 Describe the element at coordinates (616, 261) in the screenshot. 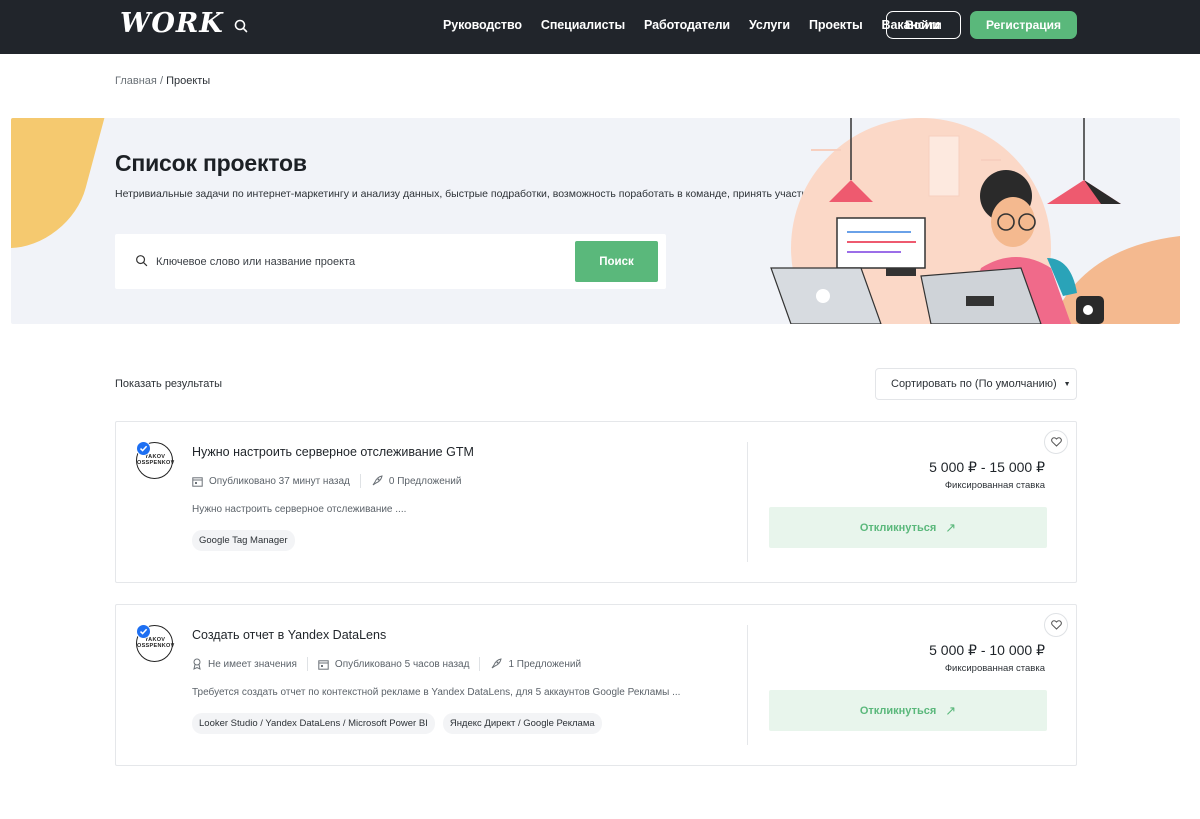

I see `search-button: Поиск` at that location.